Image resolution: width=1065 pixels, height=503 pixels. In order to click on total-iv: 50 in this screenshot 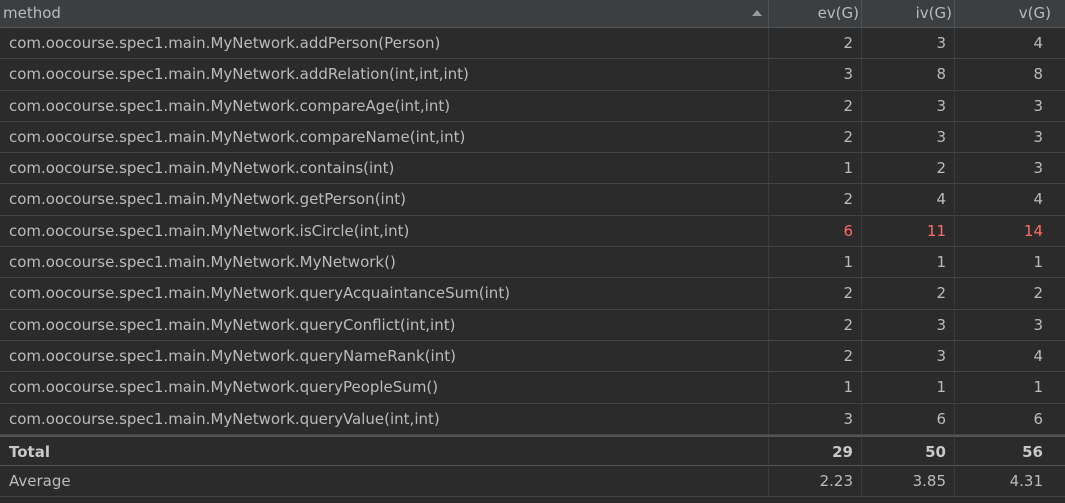, I will do `click(908, 451)`.